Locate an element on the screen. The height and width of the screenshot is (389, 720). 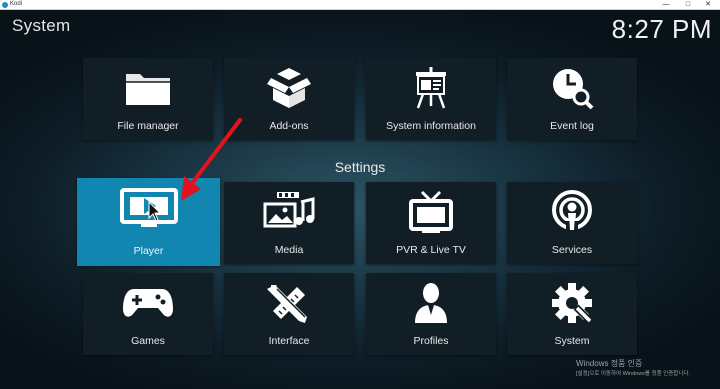
kodi-logo-icon is located at coordinates (5, 4).